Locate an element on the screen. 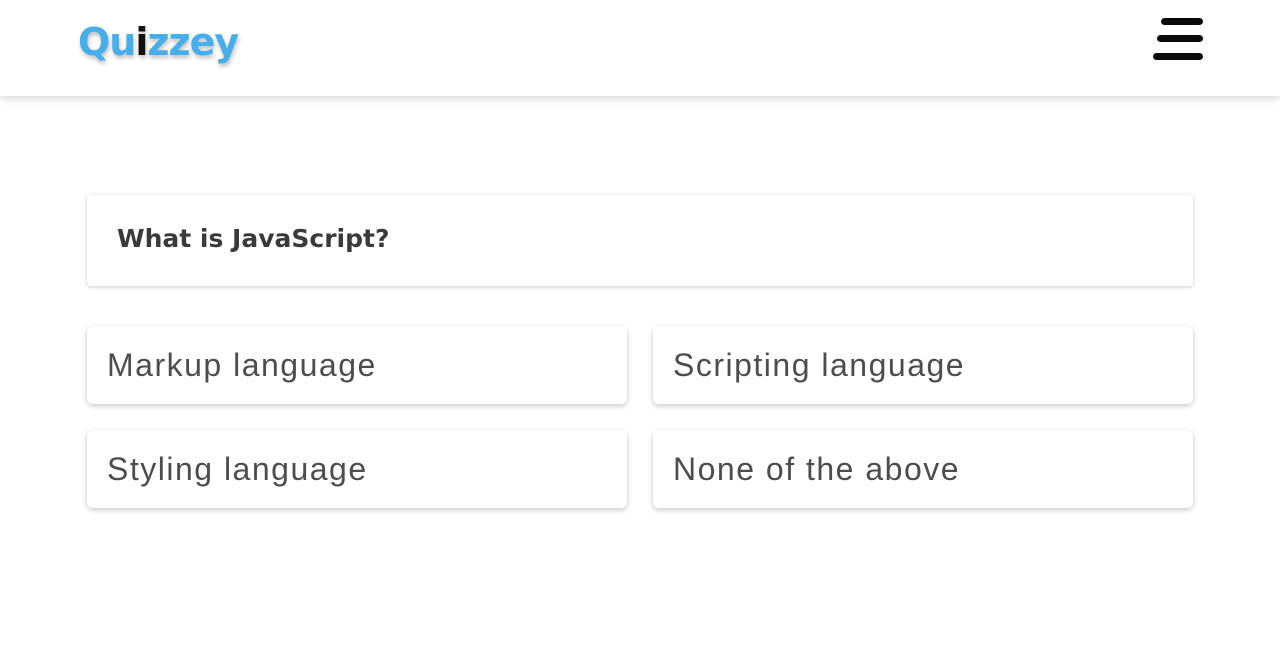 The width and height of the screenshot is (1280, 658). logo-part-qu: Qu is located at coordinates (107, 42).